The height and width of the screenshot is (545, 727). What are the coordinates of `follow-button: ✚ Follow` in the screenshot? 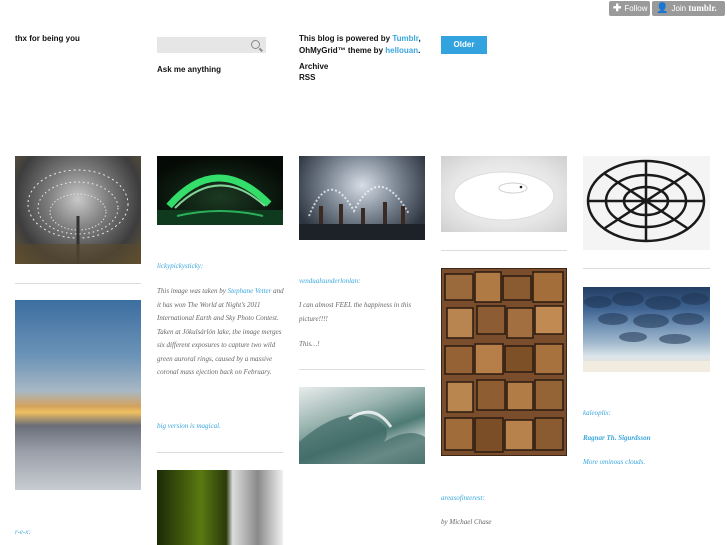 It's located at (629, 8).